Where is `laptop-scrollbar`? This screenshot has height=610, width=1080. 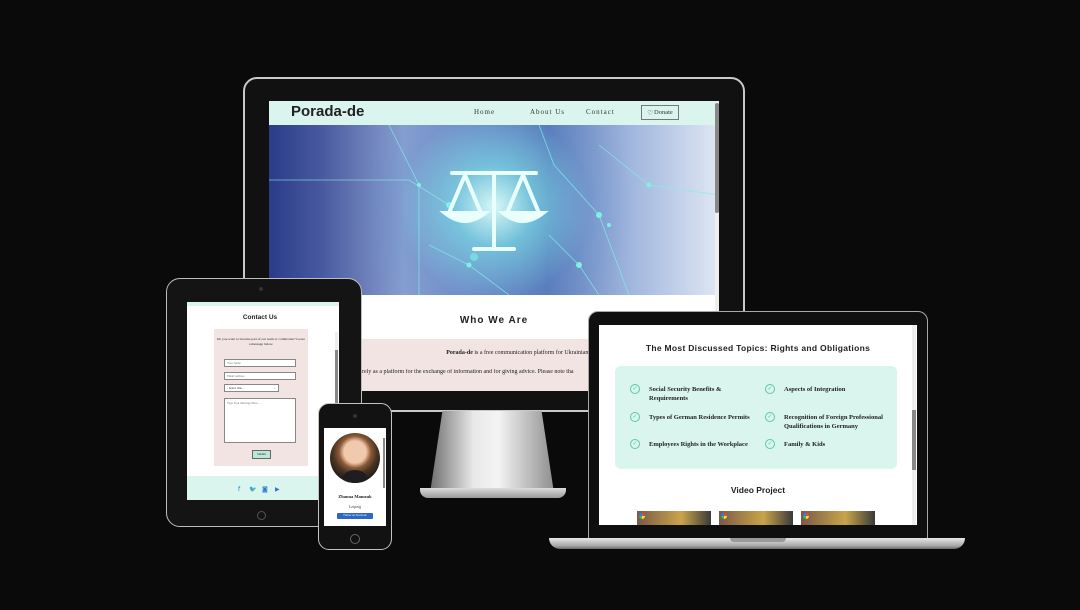
laptop-scrollbar is located at coordinates (914, 425).